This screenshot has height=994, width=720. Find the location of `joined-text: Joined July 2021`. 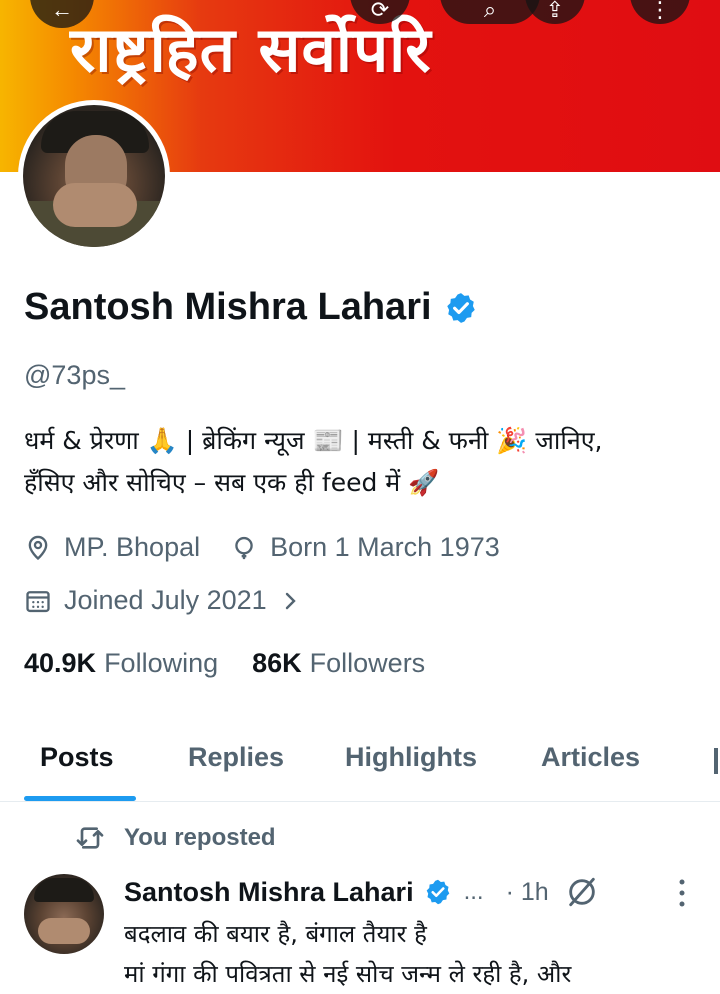

joined-text: Joined July 2021 is located at coordinates (165, 600).